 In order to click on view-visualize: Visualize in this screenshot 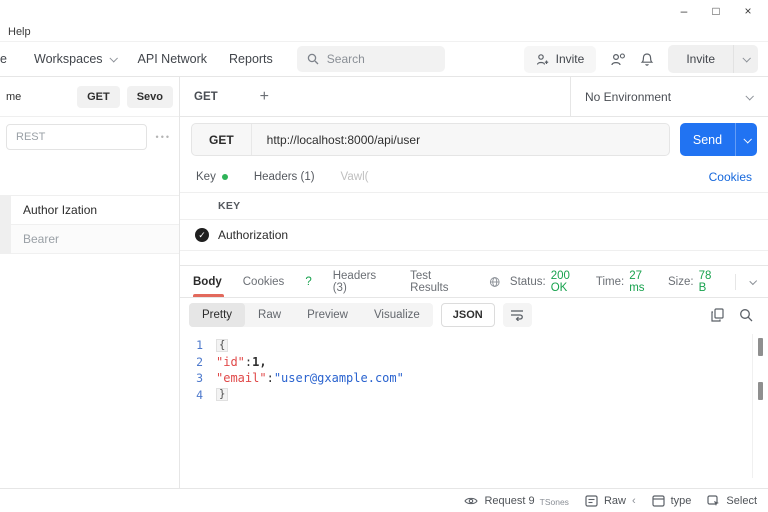, I will do `click(397, 315)`.